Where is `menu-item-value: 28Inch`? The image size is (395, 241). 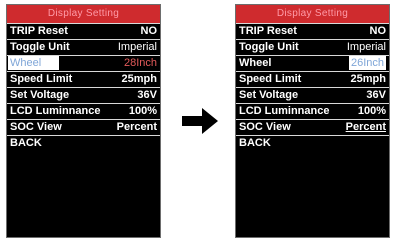 menu-item-value: 28Inch is located at coordinates (140, 63).